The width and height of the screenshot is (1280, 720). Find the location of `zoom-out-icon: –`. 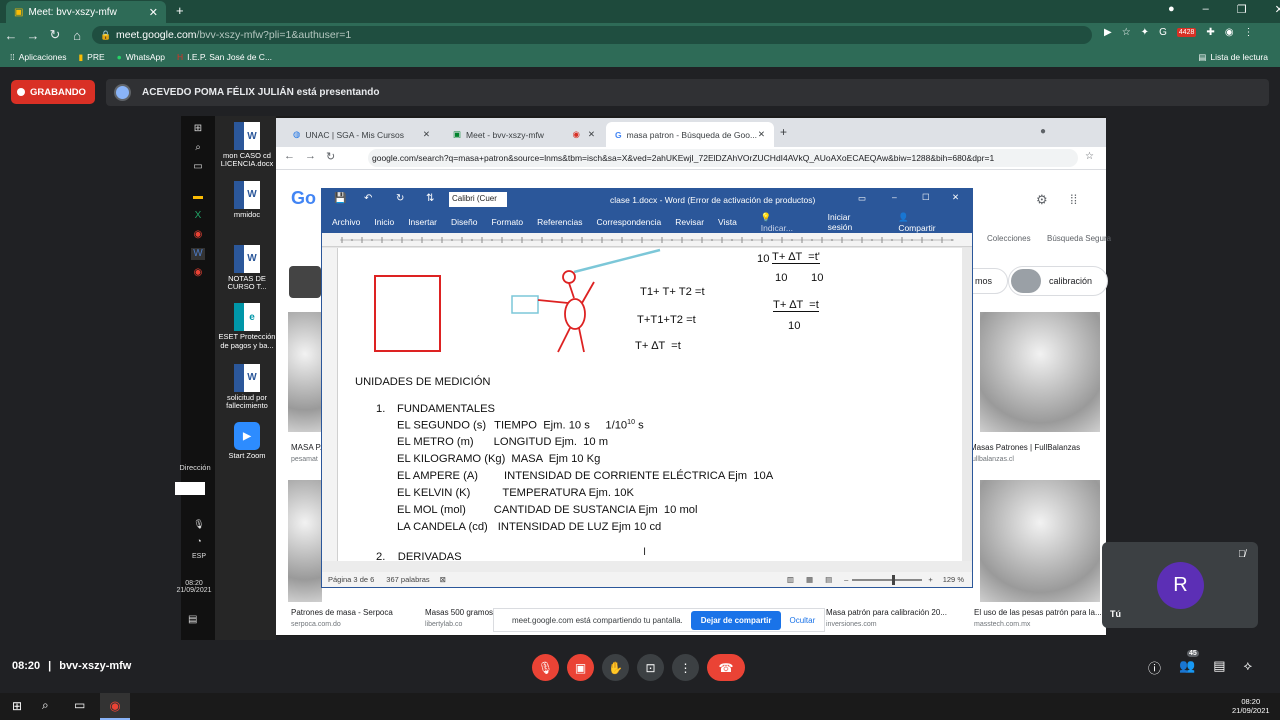

zoom-out-icon: – is located at coordinates (846, 579).